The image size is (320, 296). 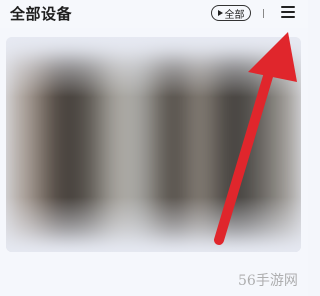 I want to click on device-filter-button: 全部, so click(x=231, y=13).